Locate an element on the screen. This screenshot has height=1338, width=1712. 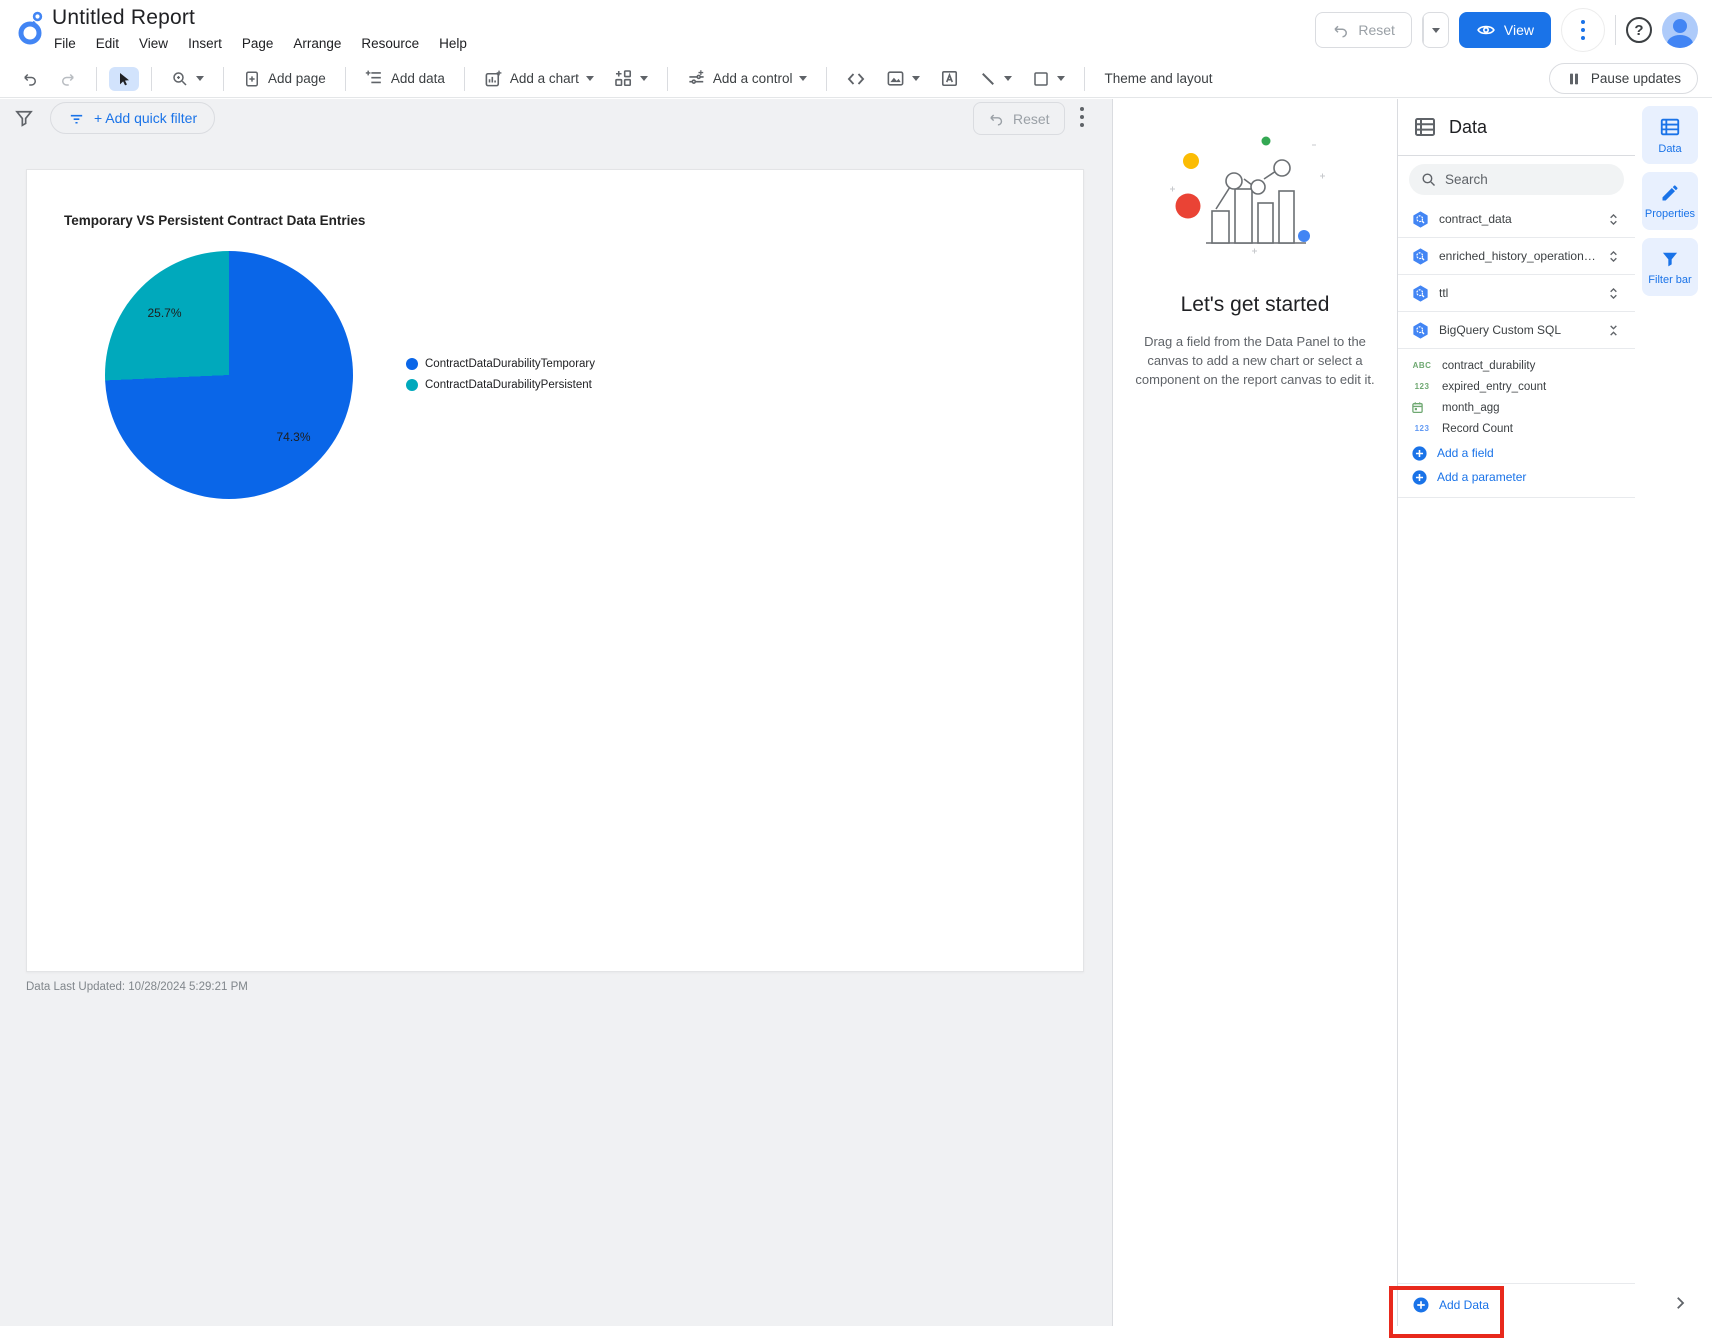
canvas-reset-button: Reset is located at coordinates (1019, 118).